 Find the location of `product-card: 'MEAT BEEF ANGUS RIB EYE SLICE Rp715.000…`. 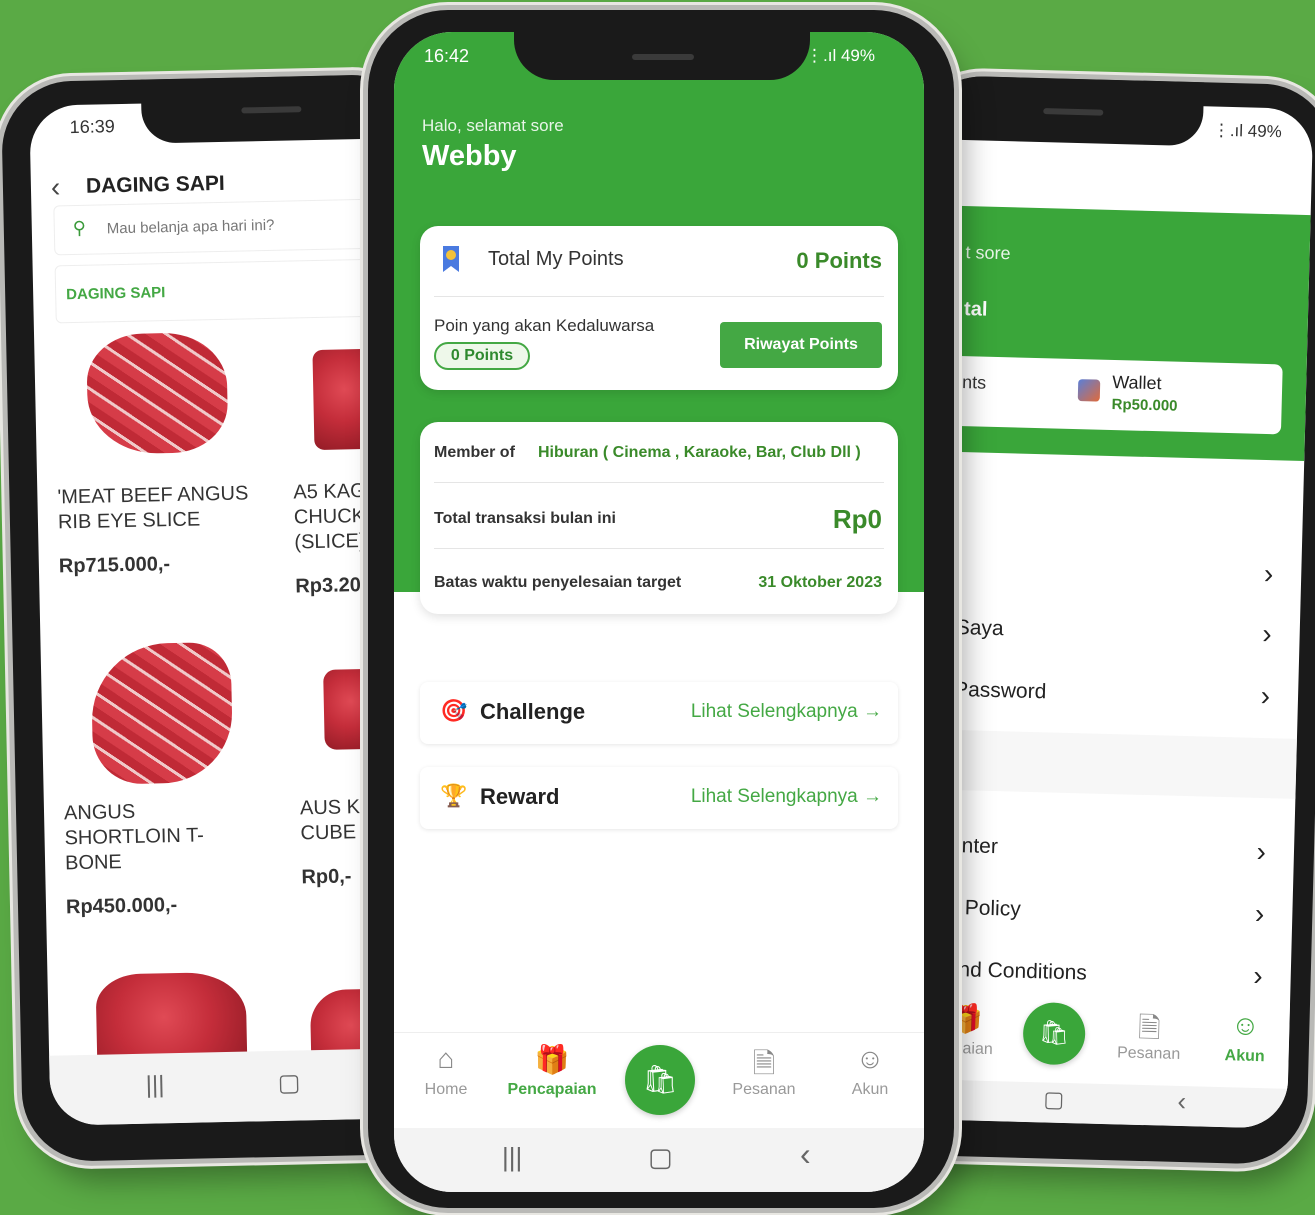

product-card: 'MEAT BEEF ANGUS RIB EYE SLICE Rp715.000… is located at coordinates (158, 529).